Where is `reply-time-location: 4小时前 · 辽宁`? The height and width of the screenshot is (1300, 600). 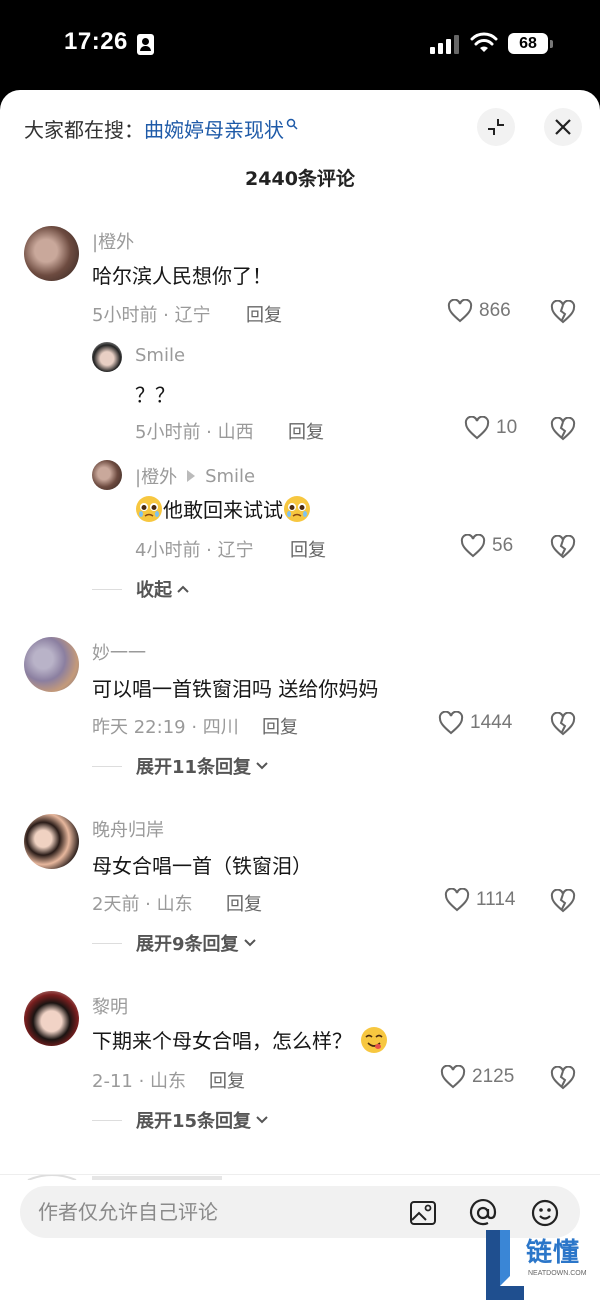 reply-time-location: 4小时前 · 辽宁 is located at coordinates (194, 550).